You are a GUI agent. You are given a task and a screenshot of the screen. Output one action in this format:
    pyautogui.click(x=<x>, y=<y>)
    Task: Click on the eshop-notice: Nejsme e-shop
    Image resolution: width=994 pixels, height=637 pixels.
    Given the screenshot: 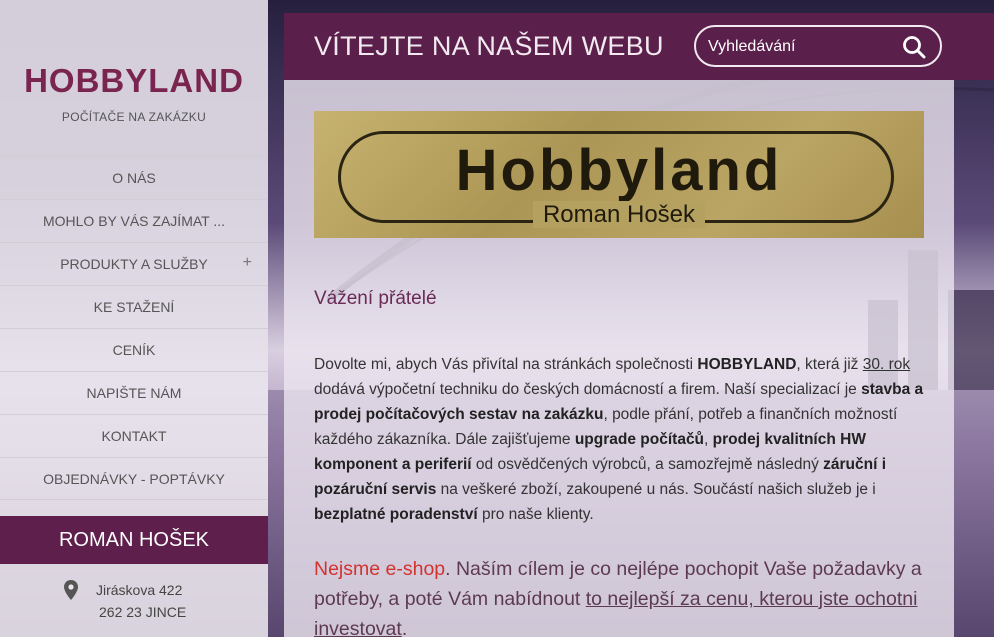 What is the action you would take?
    pyautogui.click(x=380, y=569)
    